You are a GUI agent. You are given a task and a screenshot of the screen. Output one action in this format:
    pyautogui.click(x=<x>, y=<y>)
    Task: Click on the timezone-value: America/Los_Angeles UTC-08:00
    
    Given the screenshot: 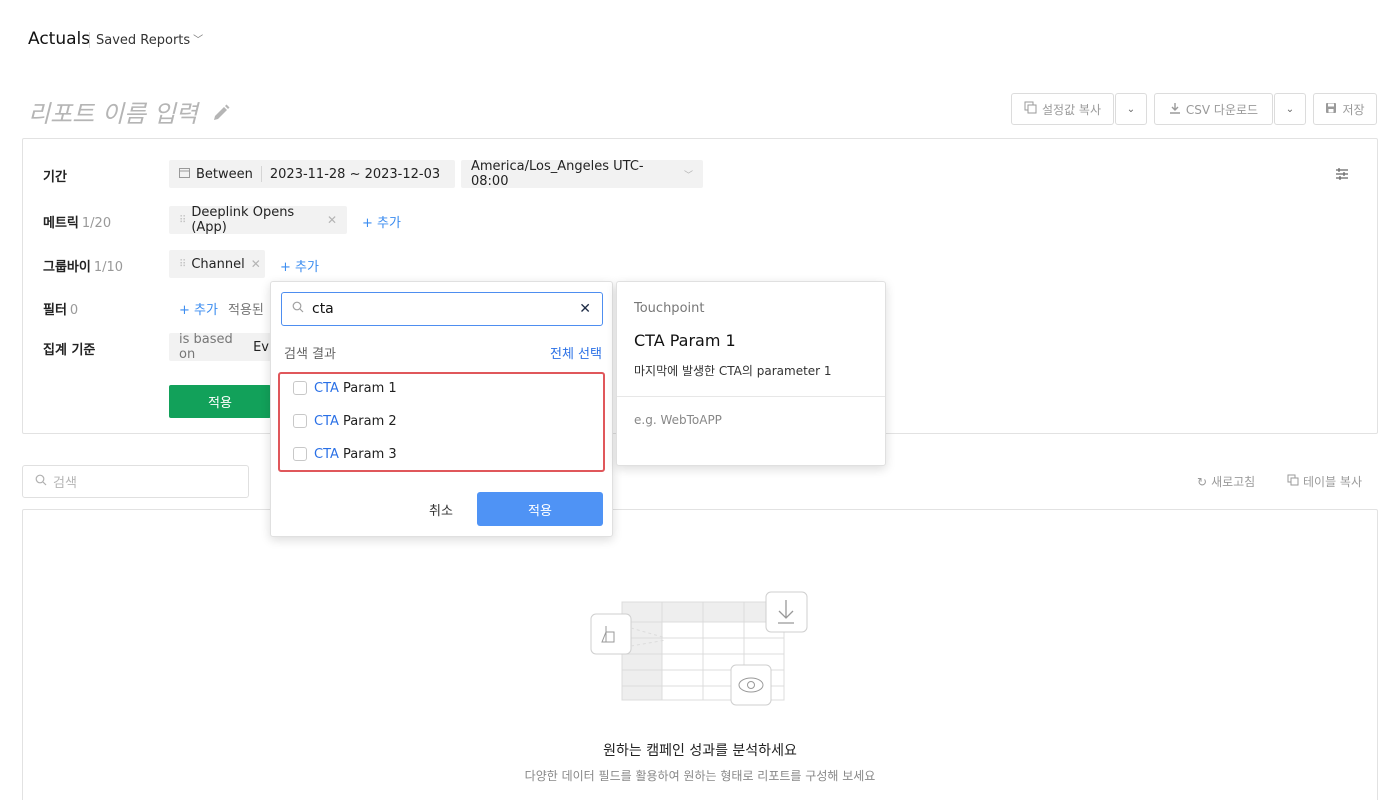 What is the action you would take?
    pyautogui.click(x=557, y=174)
    